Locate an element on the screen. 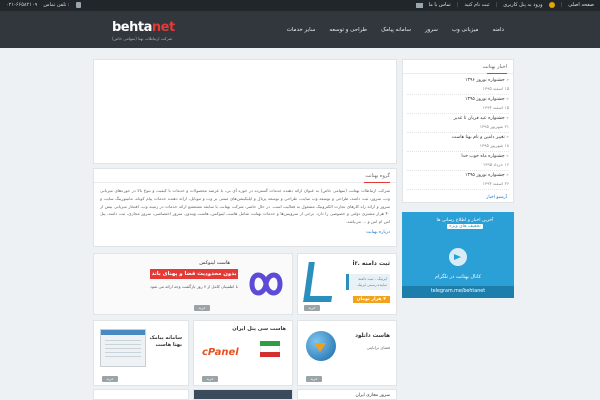 This screenshot has width=600, height=400. cpanel-hosting-card: هاست سی پنل ایران cPanel خرید is located at coordinates (243, 353).